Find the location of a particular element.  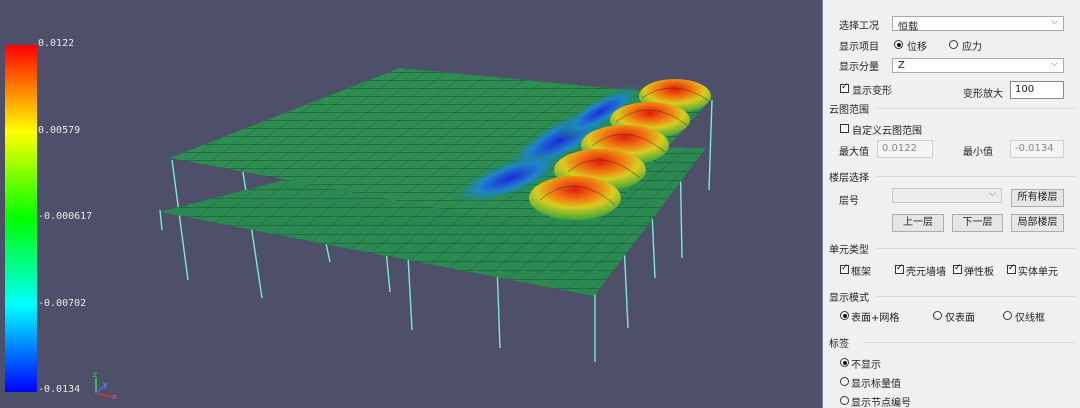

shell-wall-label: 壳元墙墙 is located at coordinates (926, 272).